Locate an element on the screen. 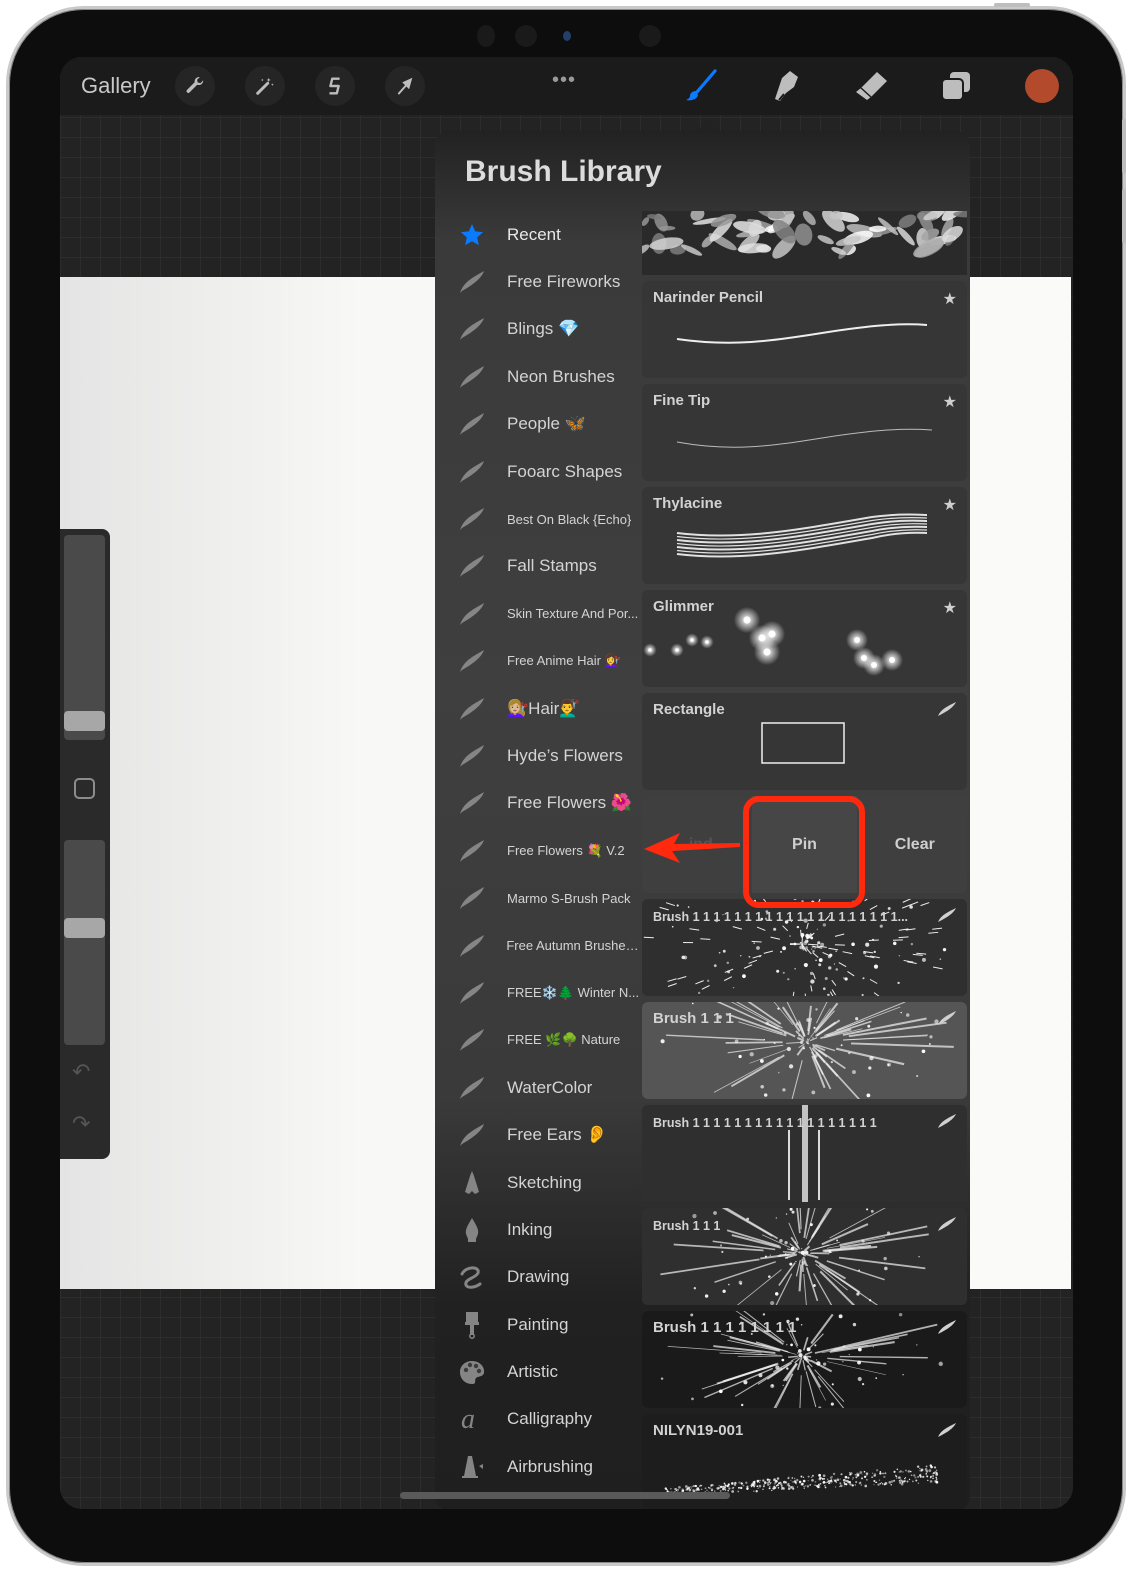 Image resolution: width=1148 pixels, height=1590 pixels. category-item: People 🦋 is located at coordinates (537, 424).